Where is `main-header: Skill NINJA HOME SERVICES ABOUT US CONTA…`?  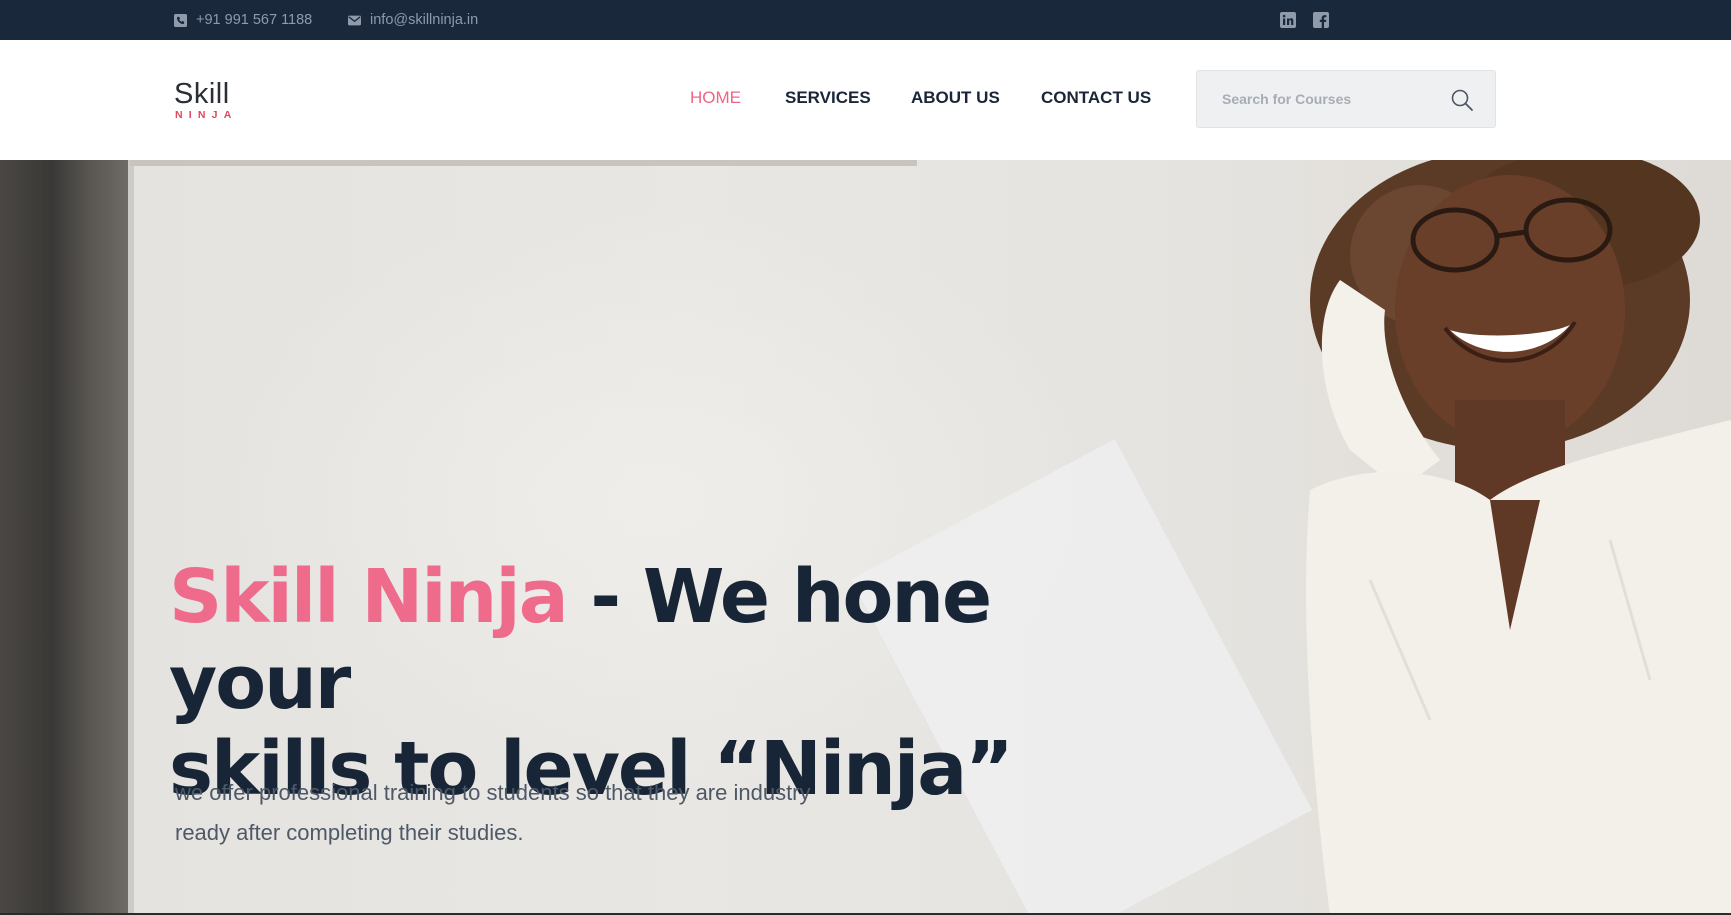 main-header: Skill NINJA HOME SERVICES ABOUT US CONTA… is located at coordinates (865, 100).